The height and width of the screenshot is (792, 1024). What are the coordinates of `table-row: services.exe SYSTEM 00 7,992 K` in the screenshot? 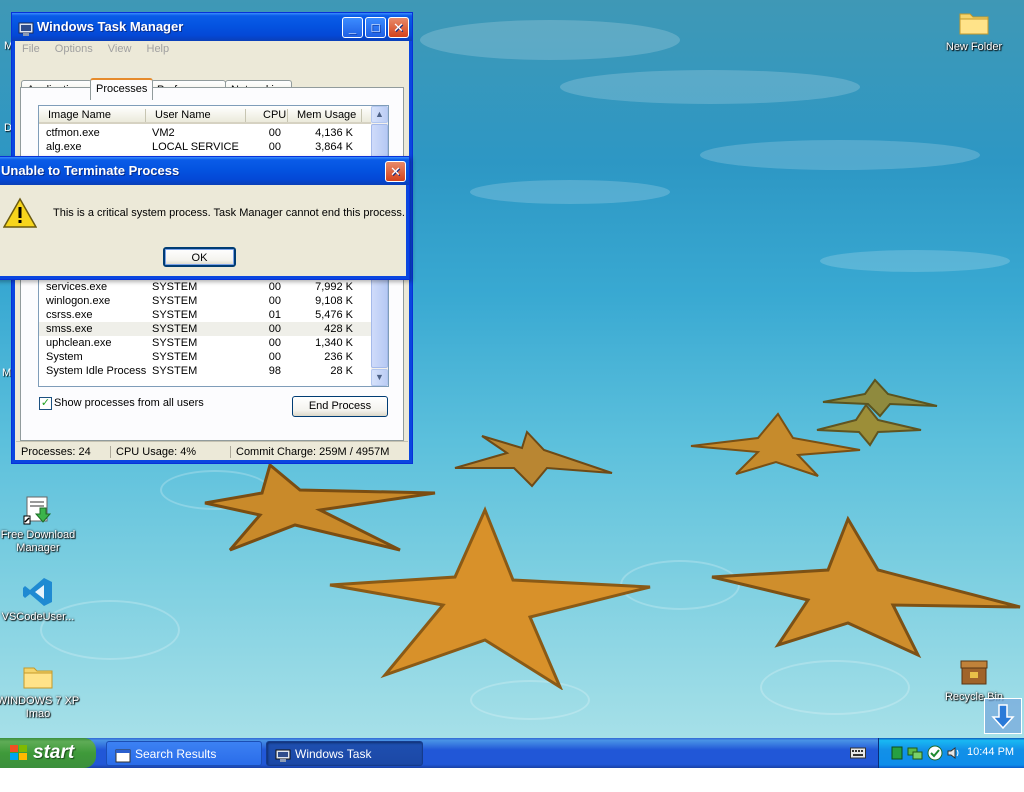 It's located at (205, 287).